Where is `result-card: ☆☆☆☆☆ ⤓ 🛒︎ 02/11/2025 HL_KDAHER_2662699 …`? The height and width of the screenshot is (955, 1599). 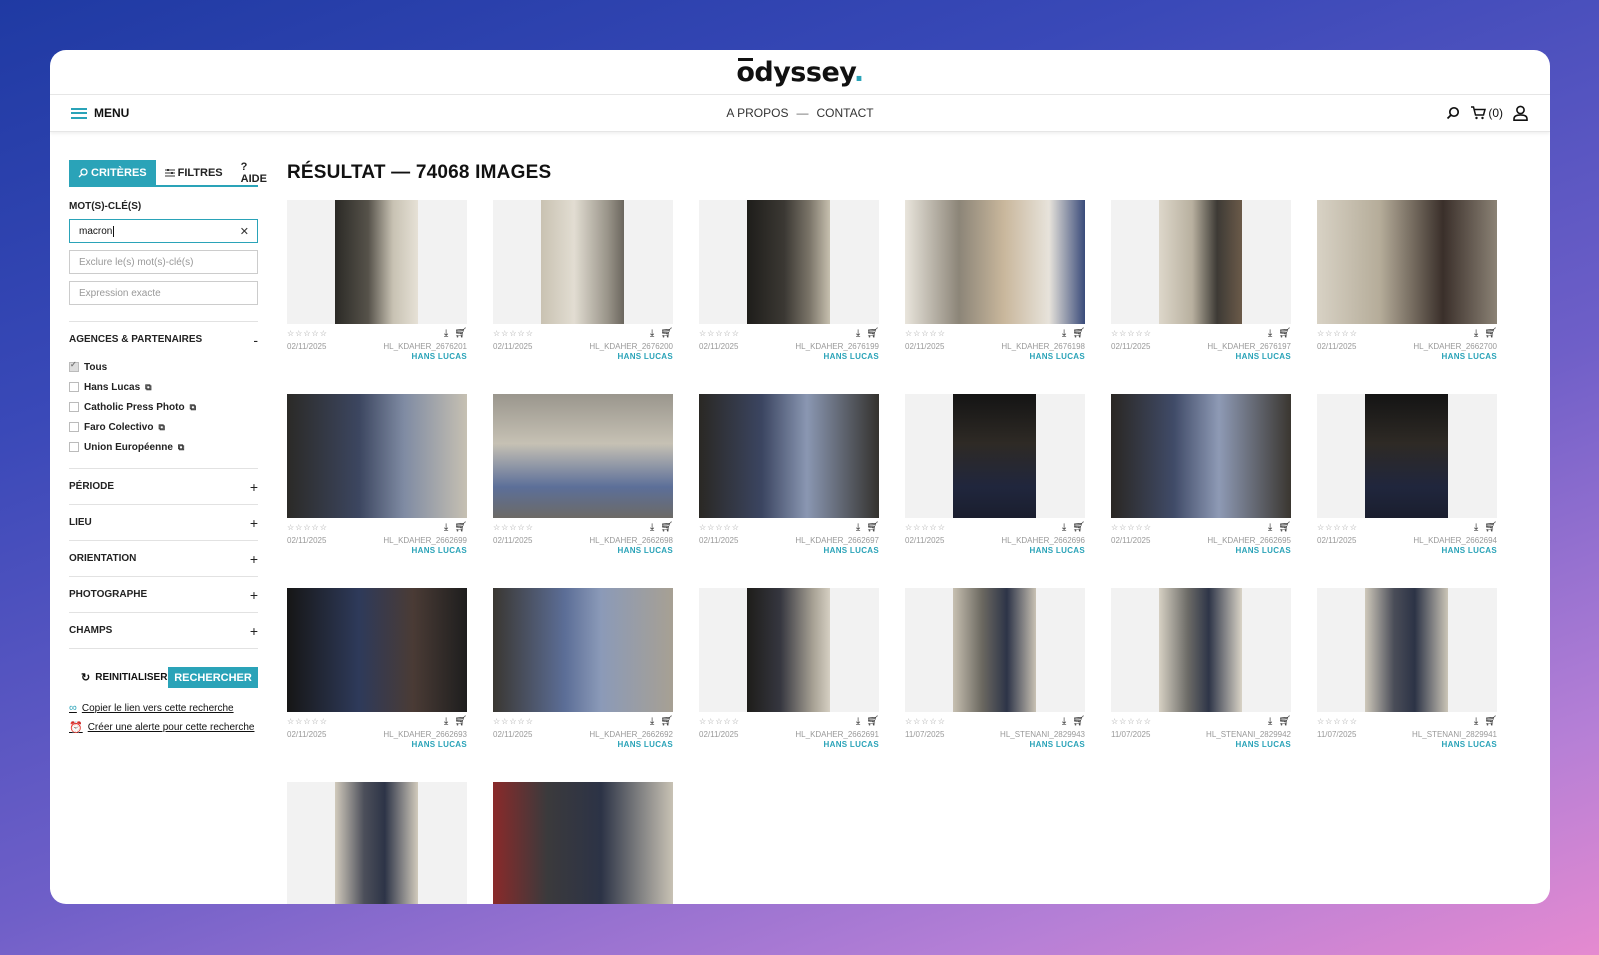 result-card: ☆☆☆☆☆ ⤓ 🛒︎ 02/11/2025 HL_KDAHER_2662699 … is located at coordinates (377, 475).